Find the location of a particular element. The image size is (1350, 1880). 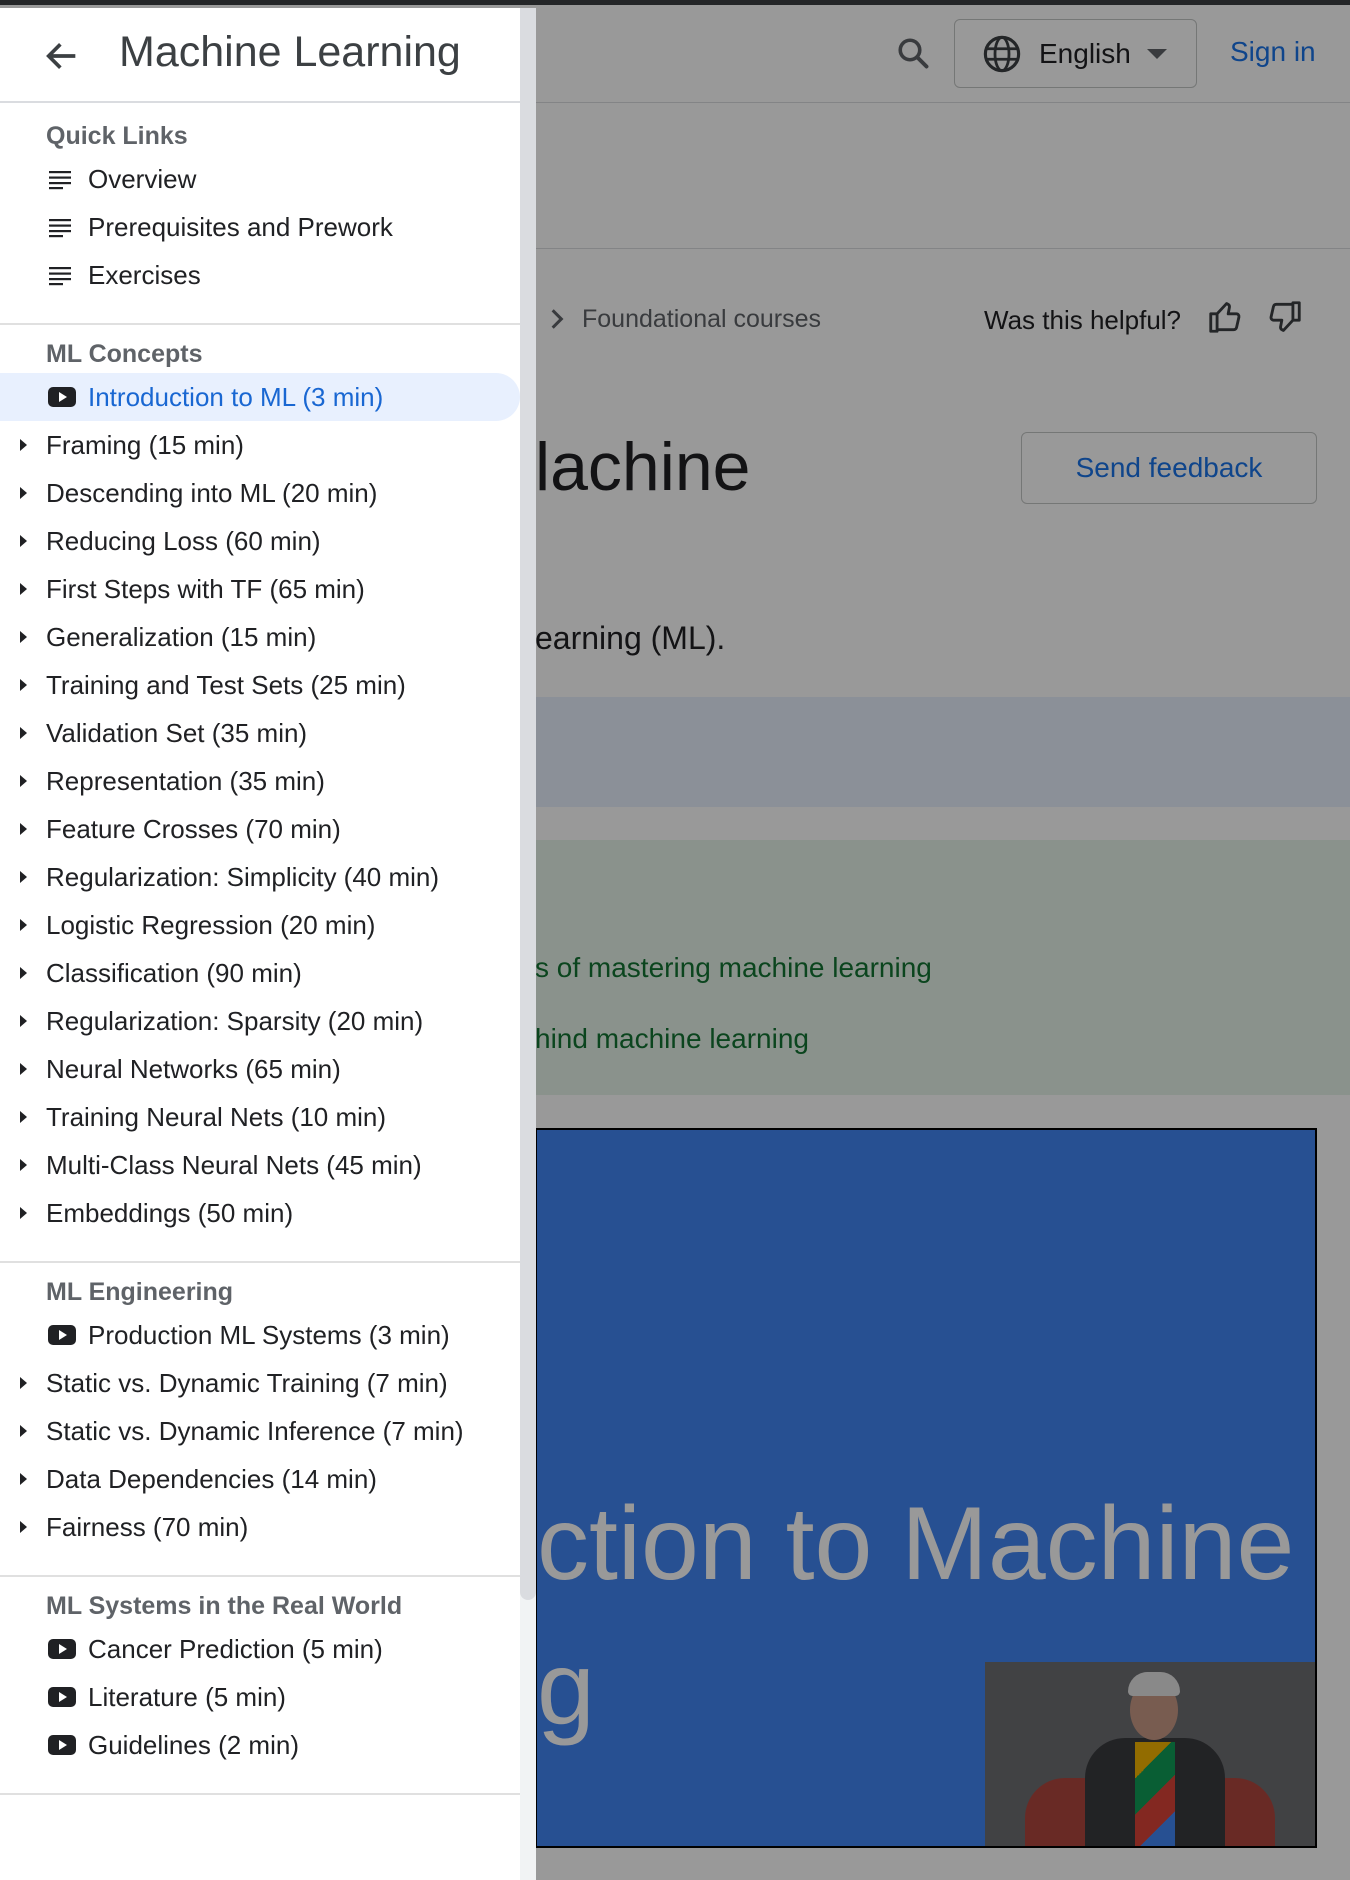

nav-item: Training and Test Sets (25 min) is located at coordinates (260, 685).